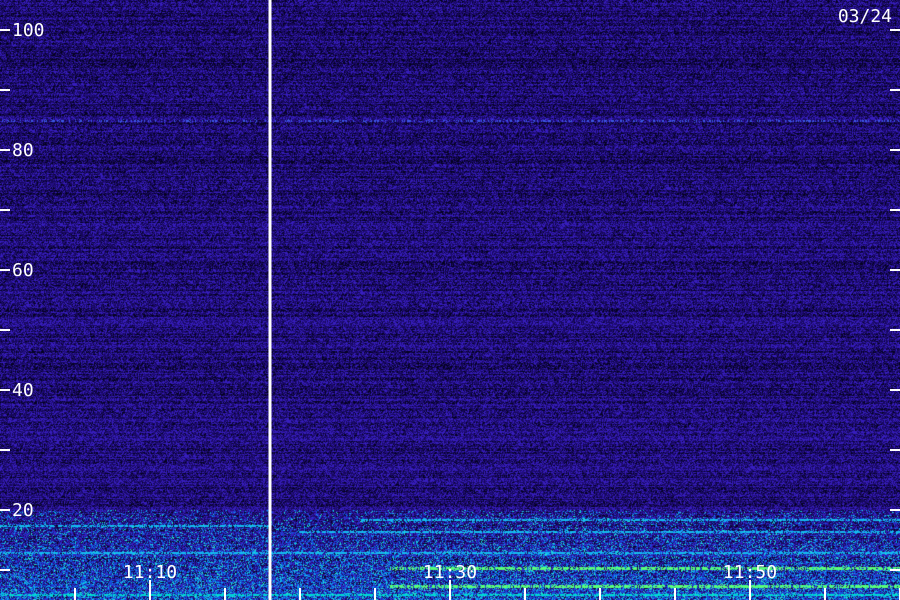  Describe the element at coordinates (28, 30) in the screenshot. I see `y-tick-label: 100` at that location.